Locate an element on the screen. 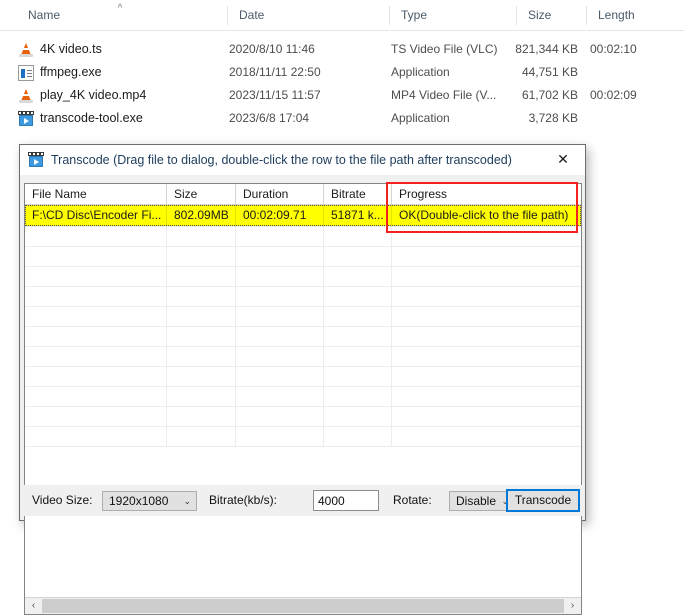 This screenshot has width=684, height=615. file-name-cell: ffmpeg.exe is located at coordinates (71, 72).